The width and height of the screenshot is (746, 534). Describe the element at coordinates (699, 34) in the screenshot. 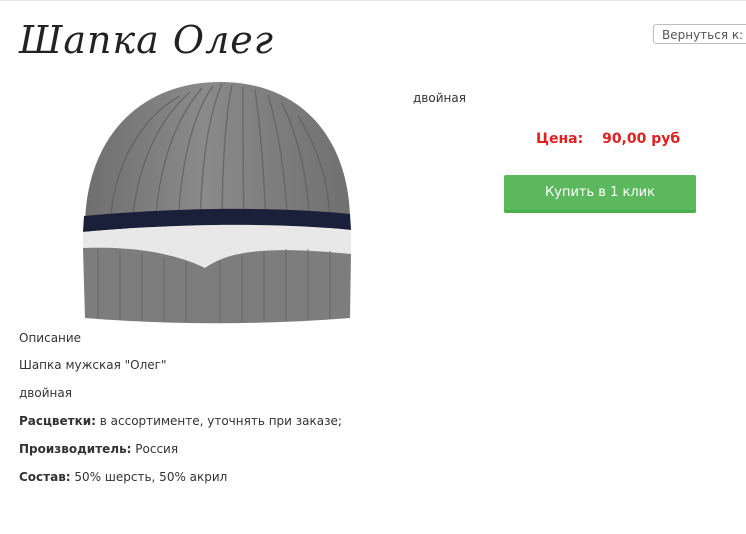

I see `back-to-category-select: Вернуться к: Муж` at that location.